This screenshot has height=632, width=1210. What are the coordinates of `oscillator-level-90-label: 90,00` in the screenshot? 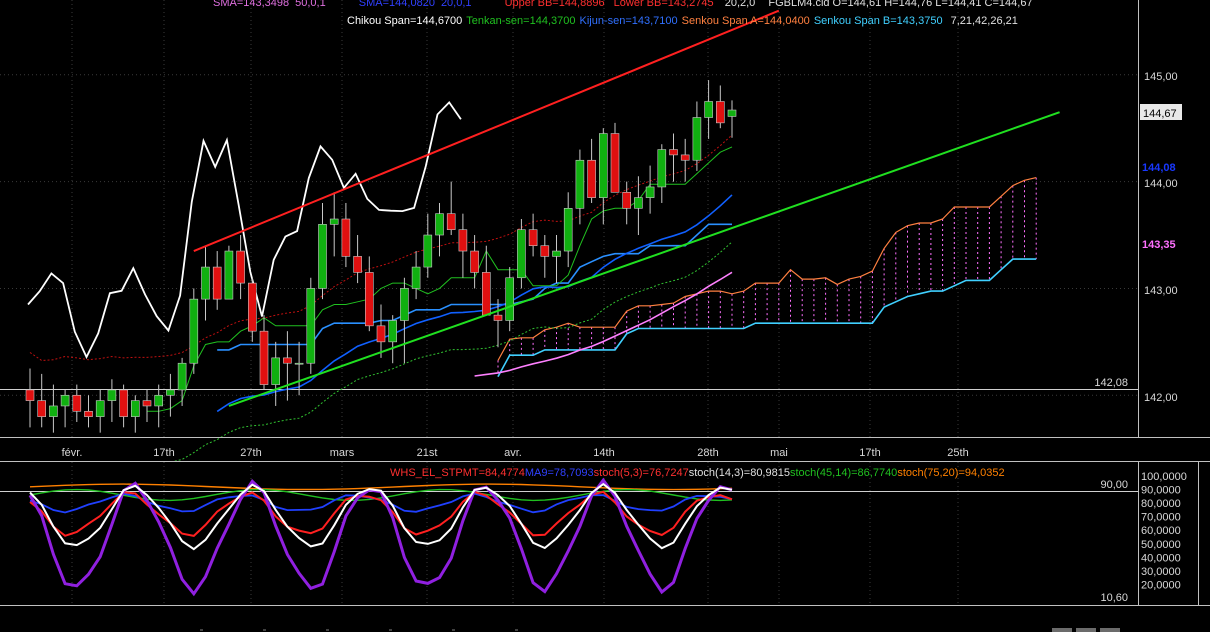 It's located at (1114, 485).